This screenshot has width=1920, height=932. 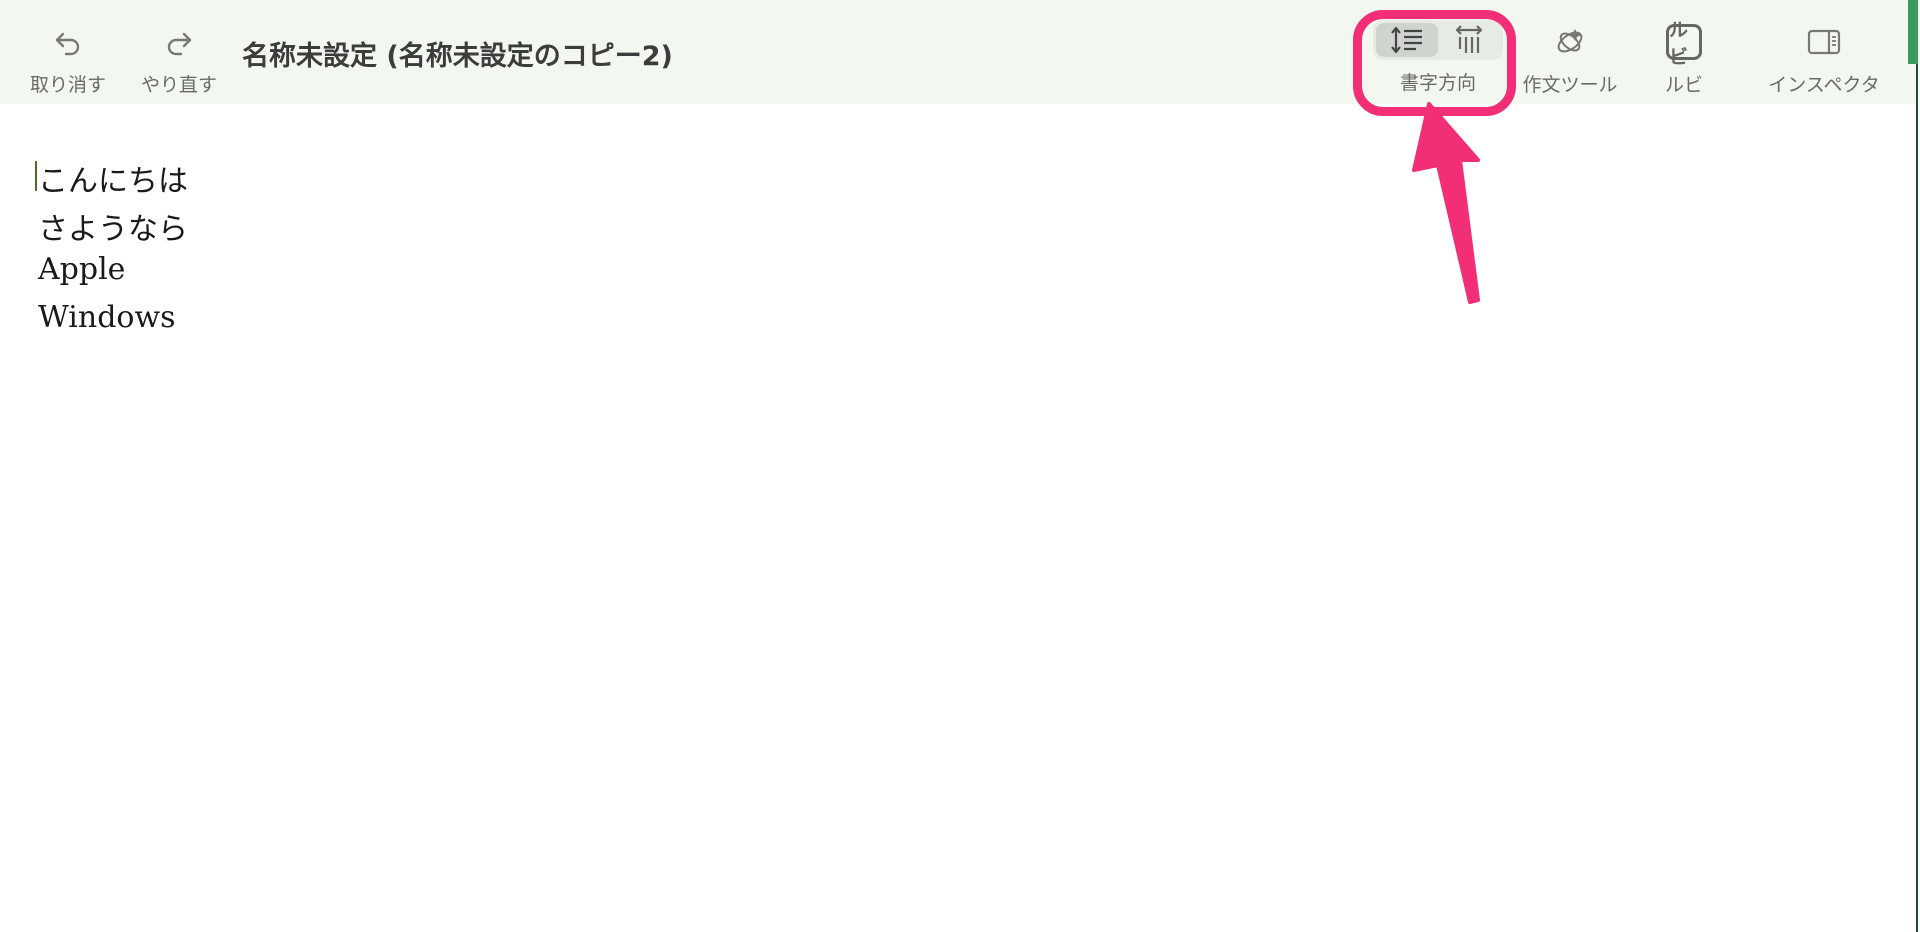 I want to click on text-line: さようなら, so click(x=113, y=226).